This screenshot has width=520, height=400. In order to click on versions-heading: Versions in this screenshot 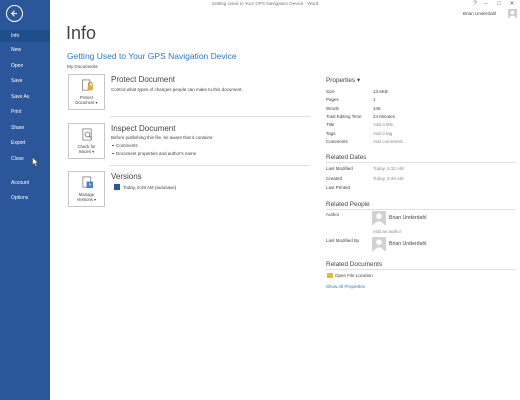, I will do `click(126, 176)`.